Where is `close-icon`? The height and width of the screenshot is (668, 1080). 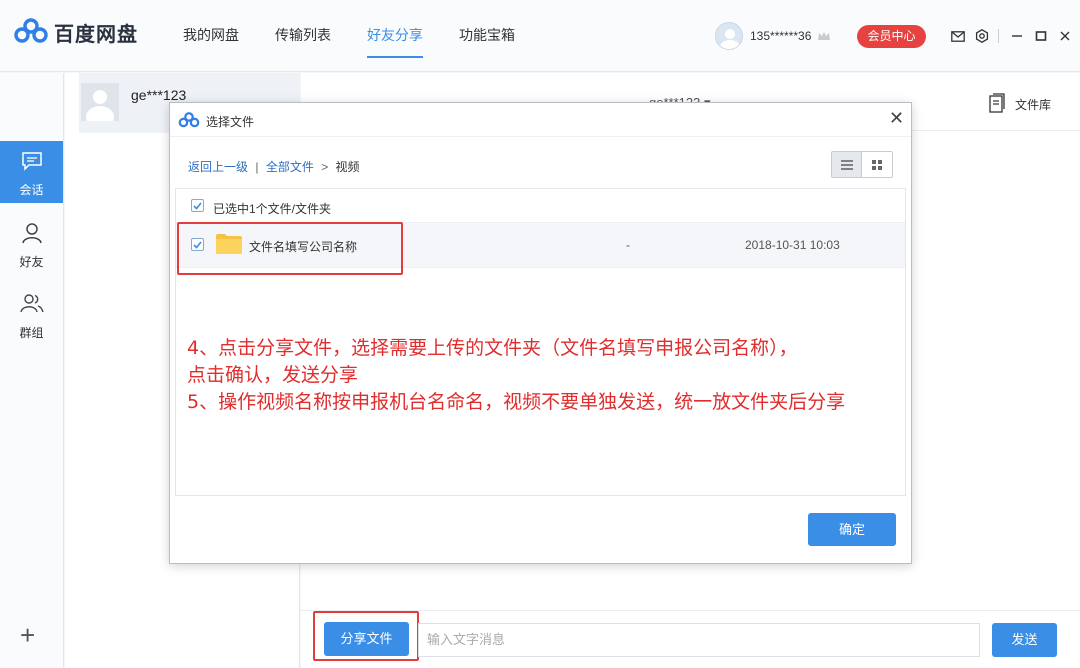 close-icon is located at coordinates (1065, 36).